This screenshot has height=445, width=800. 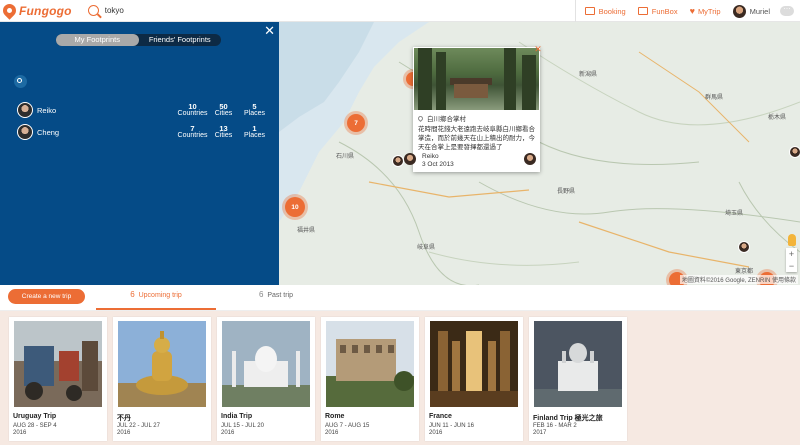 What do you see at coordinates (124, 418) in the screenshot?
I see `trip-title: 不丹` at bounding box center [124, 418].